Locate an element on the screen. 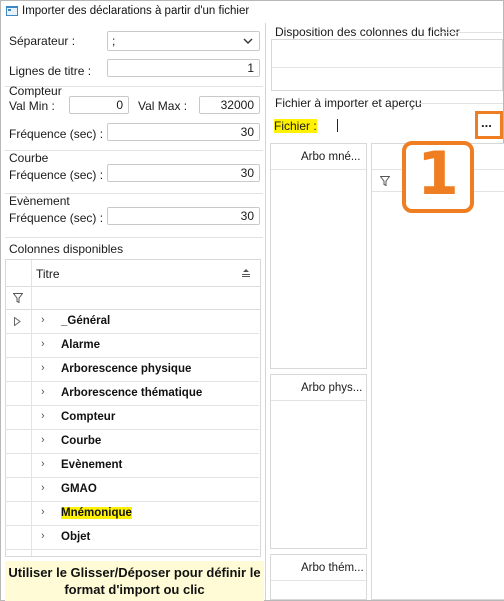  grid-filter-row is located at coordinates (133, 298).